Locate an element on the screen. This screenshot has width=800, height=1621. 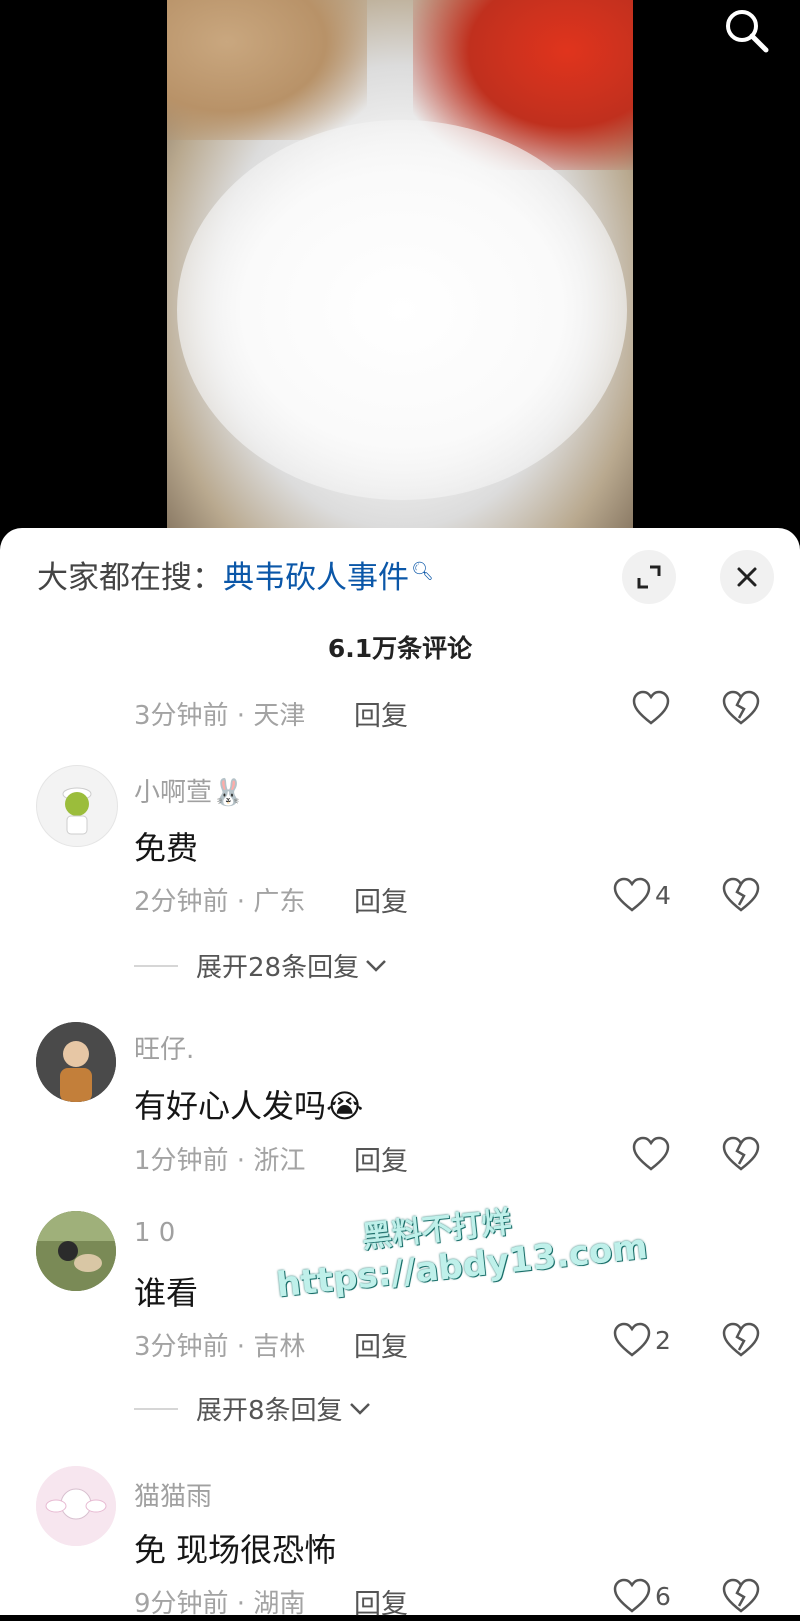
like-button: 6 is located at coordinates (642, 1596).